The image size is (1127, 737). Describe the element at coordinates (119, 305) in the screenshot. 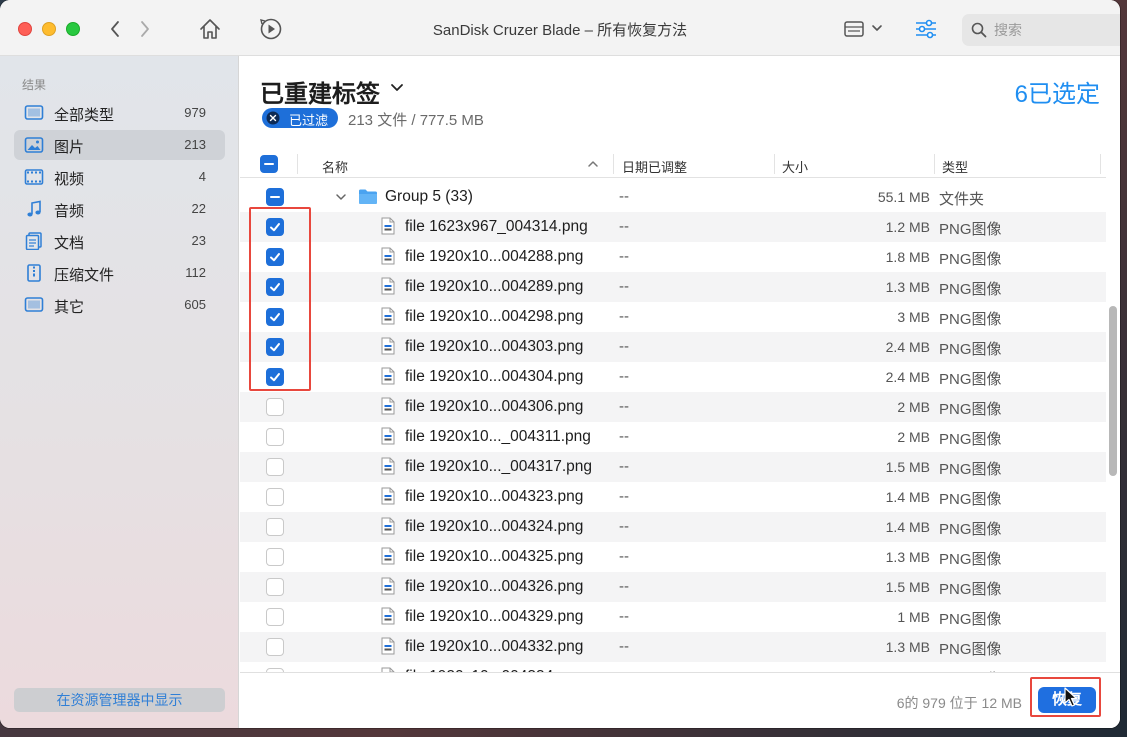

I see `sidebar-item-other: 其它 605` at that location.